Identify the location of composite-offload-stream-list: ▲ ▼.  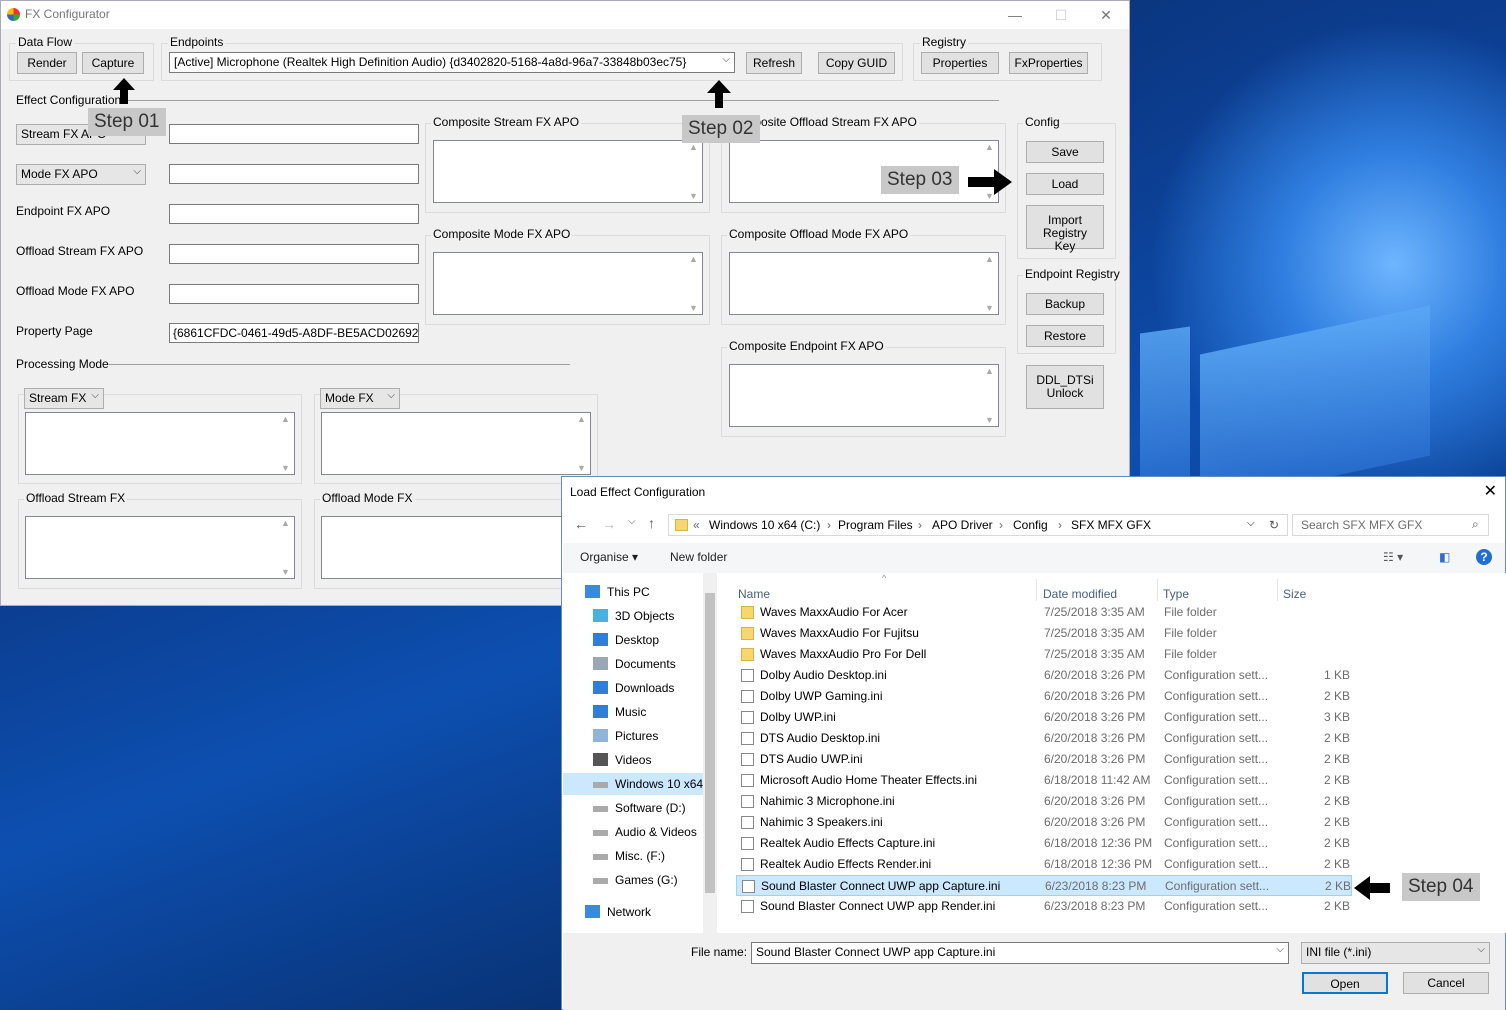
(864, 171).